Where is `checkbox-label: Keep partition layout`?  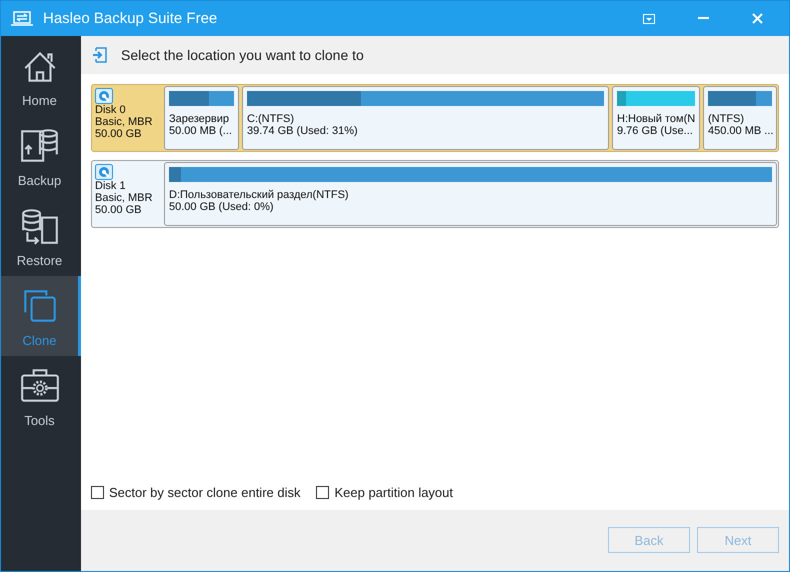
checkbox-label: Keep partition layout is located at coordinates (394, 492).